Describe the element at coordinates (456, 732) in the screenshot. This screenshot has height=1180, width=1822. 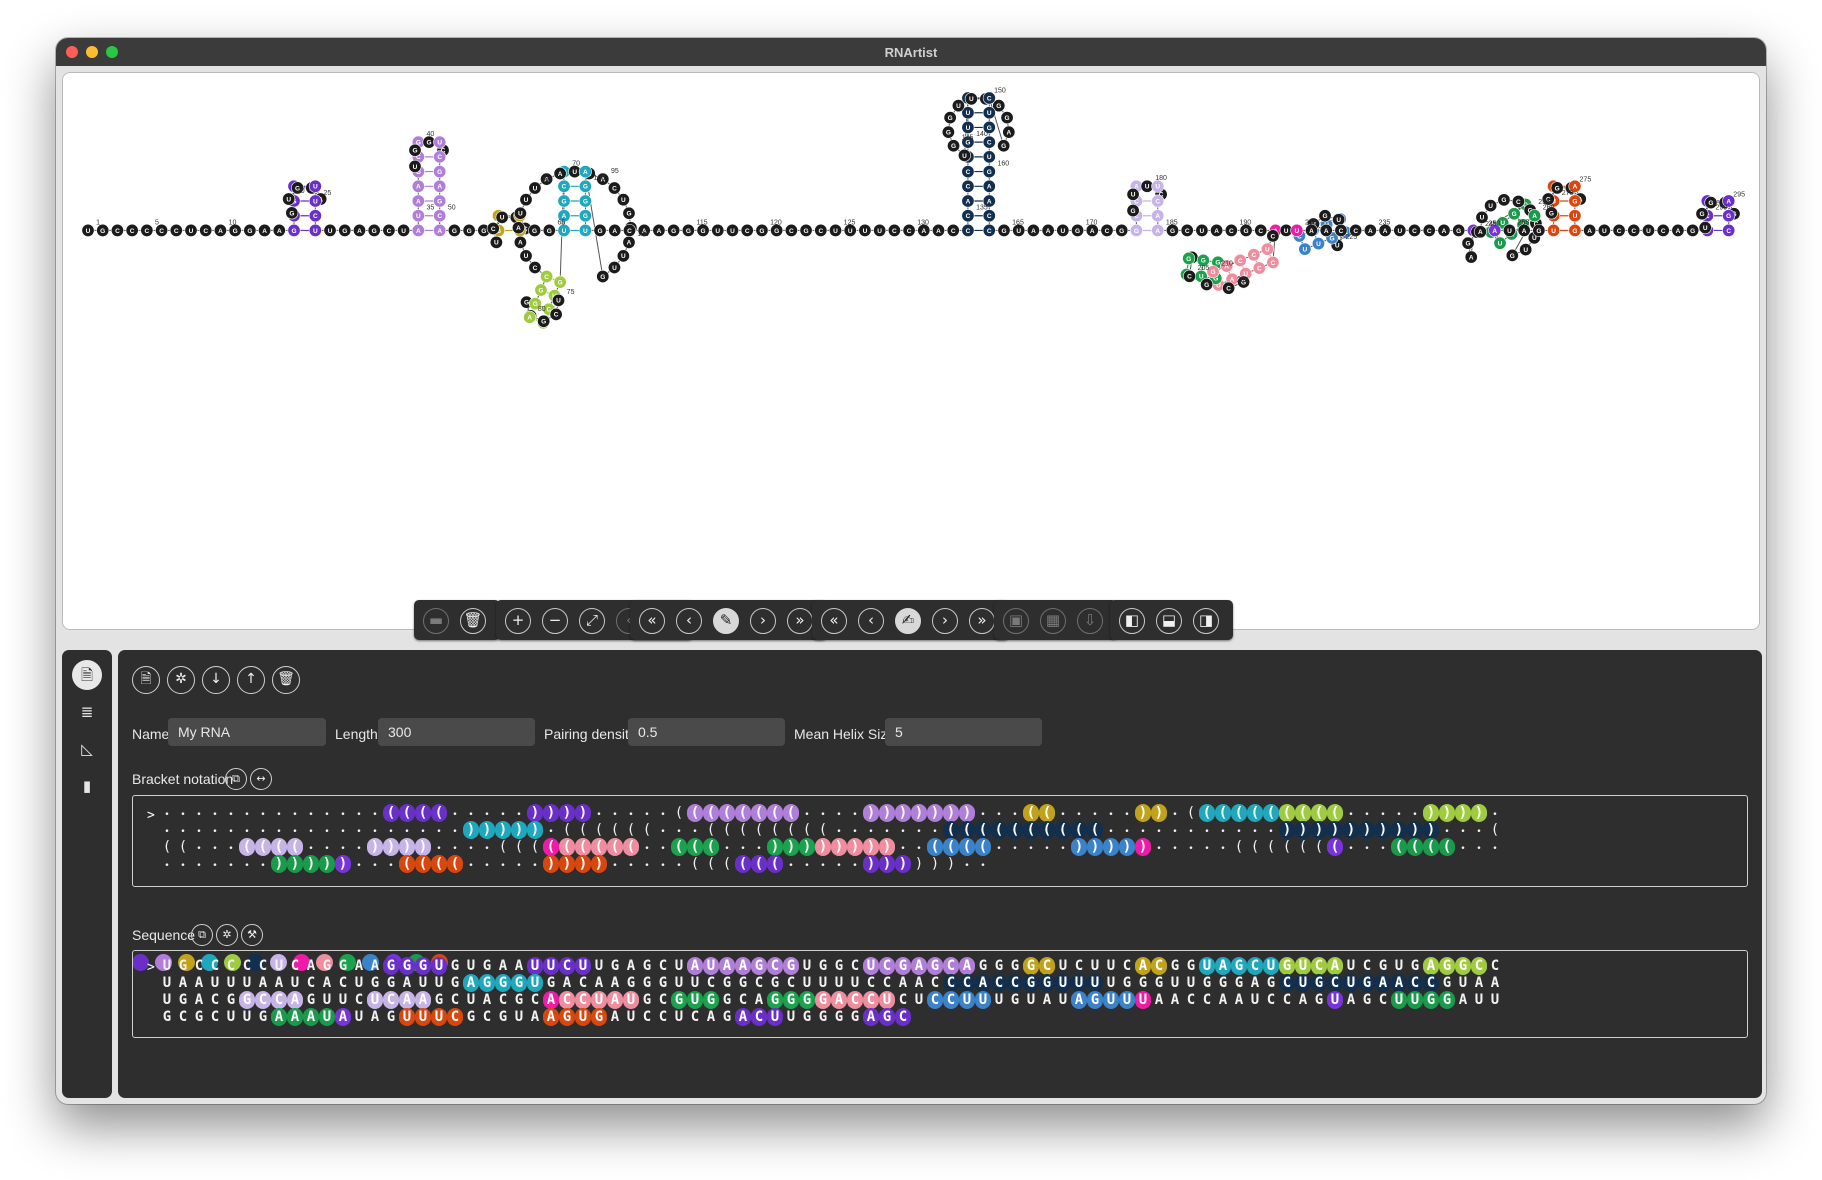
I see `length-field: 300` at that location.